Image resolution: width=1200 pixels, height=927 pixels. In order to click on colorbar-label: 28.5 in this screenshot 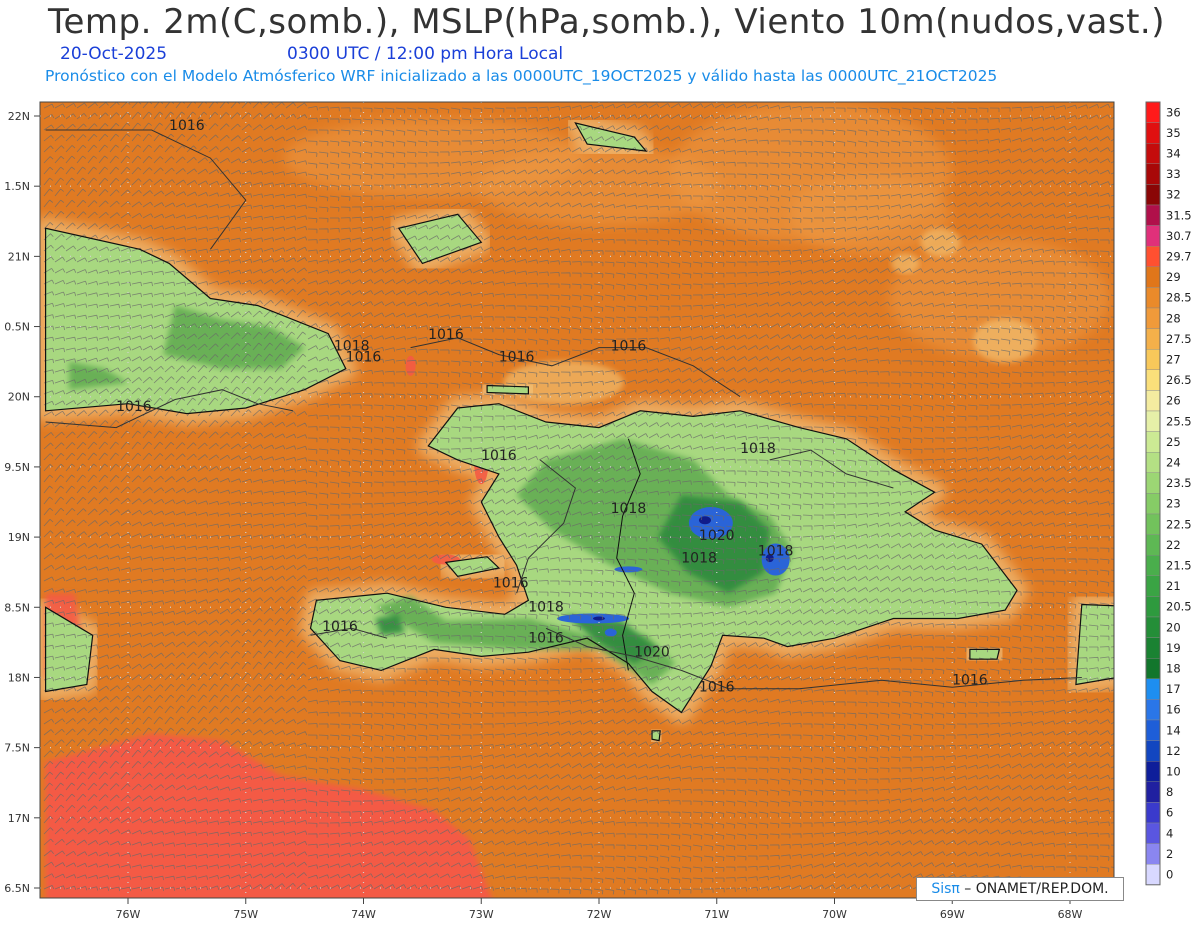, I will do `click(1179, 298)`.